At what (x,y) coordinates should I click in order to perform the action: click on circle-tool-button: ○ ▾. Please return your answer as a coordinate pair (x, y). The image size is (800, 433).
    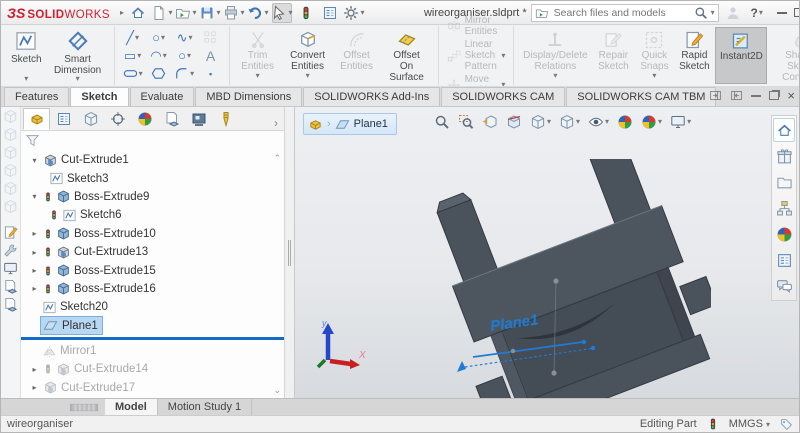
    Looking at the image, I should click on (159, 37).